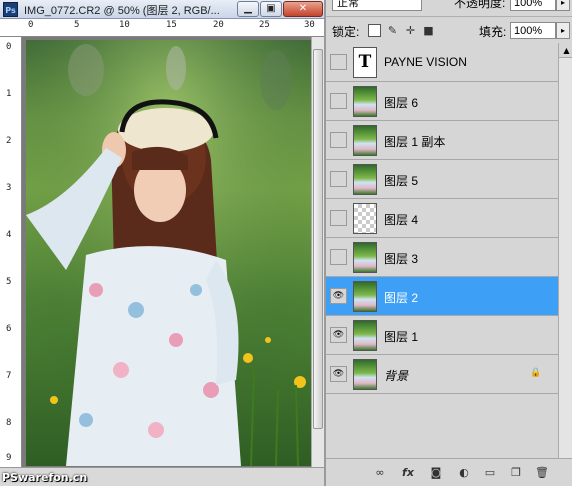 The width and height of the screenshot is (572, 486). I want to click on fill-label: 填充:, so click(493, 32).